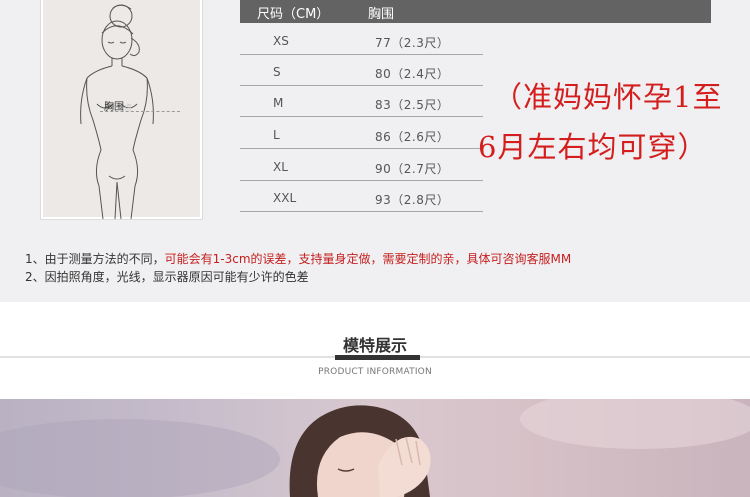  Describe the element at coordinates (278, 103) in the screenshot. I see `size-cell: M` at that location.